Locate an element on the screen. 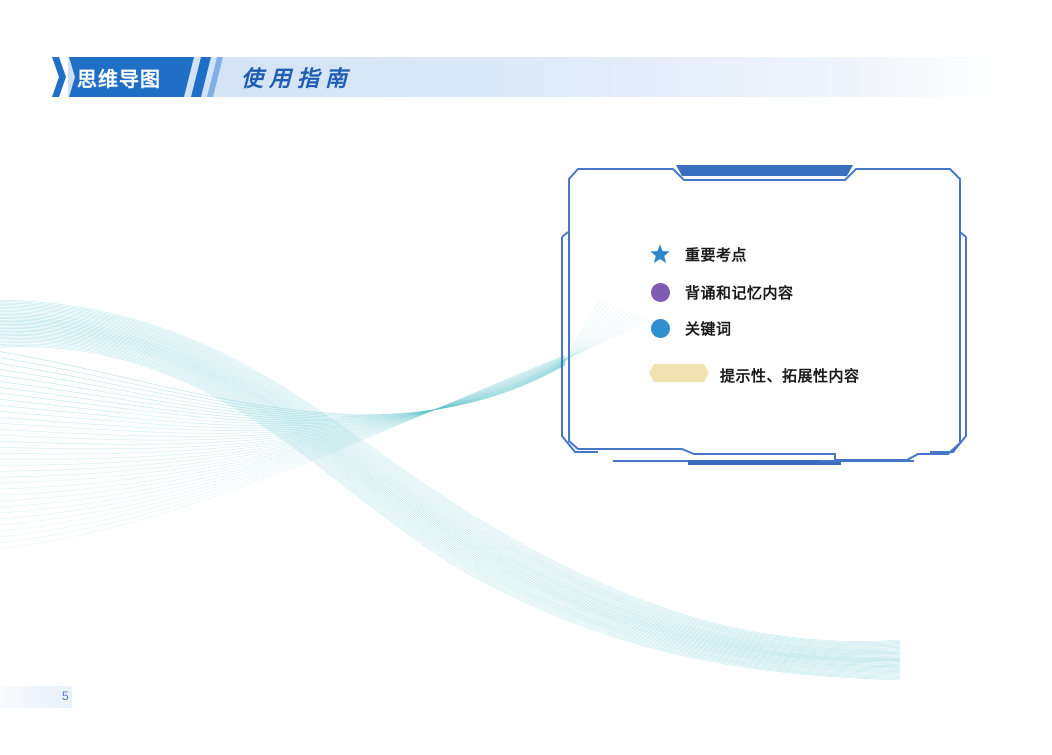  frame-left-bracket is located at coordinates (579, 345).